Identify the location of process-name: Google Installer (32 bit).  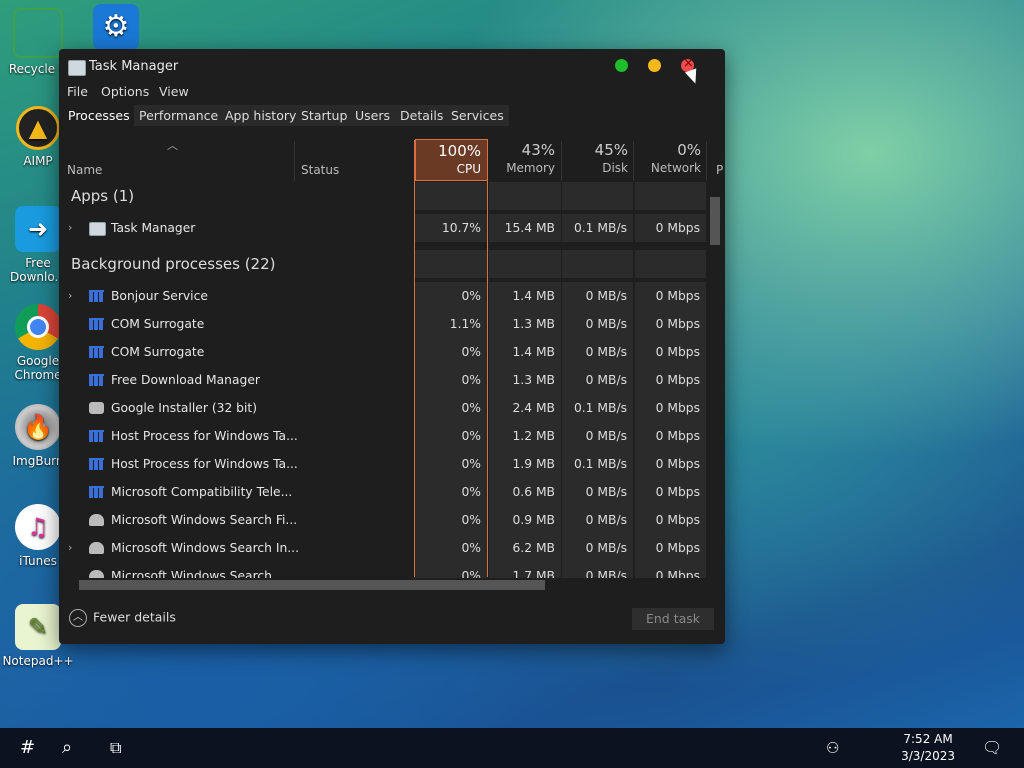
(184, 408).